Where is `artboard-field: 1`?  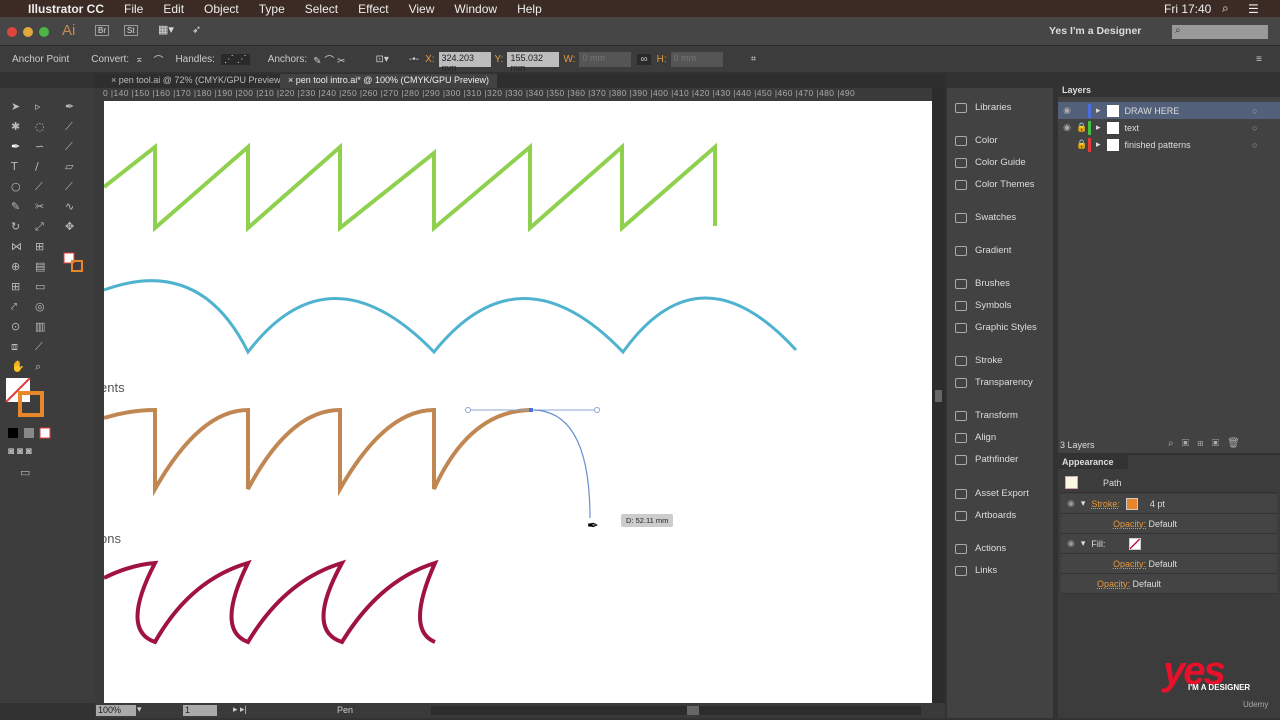 artboard-field: 1 is located at coordinates (200, 710).